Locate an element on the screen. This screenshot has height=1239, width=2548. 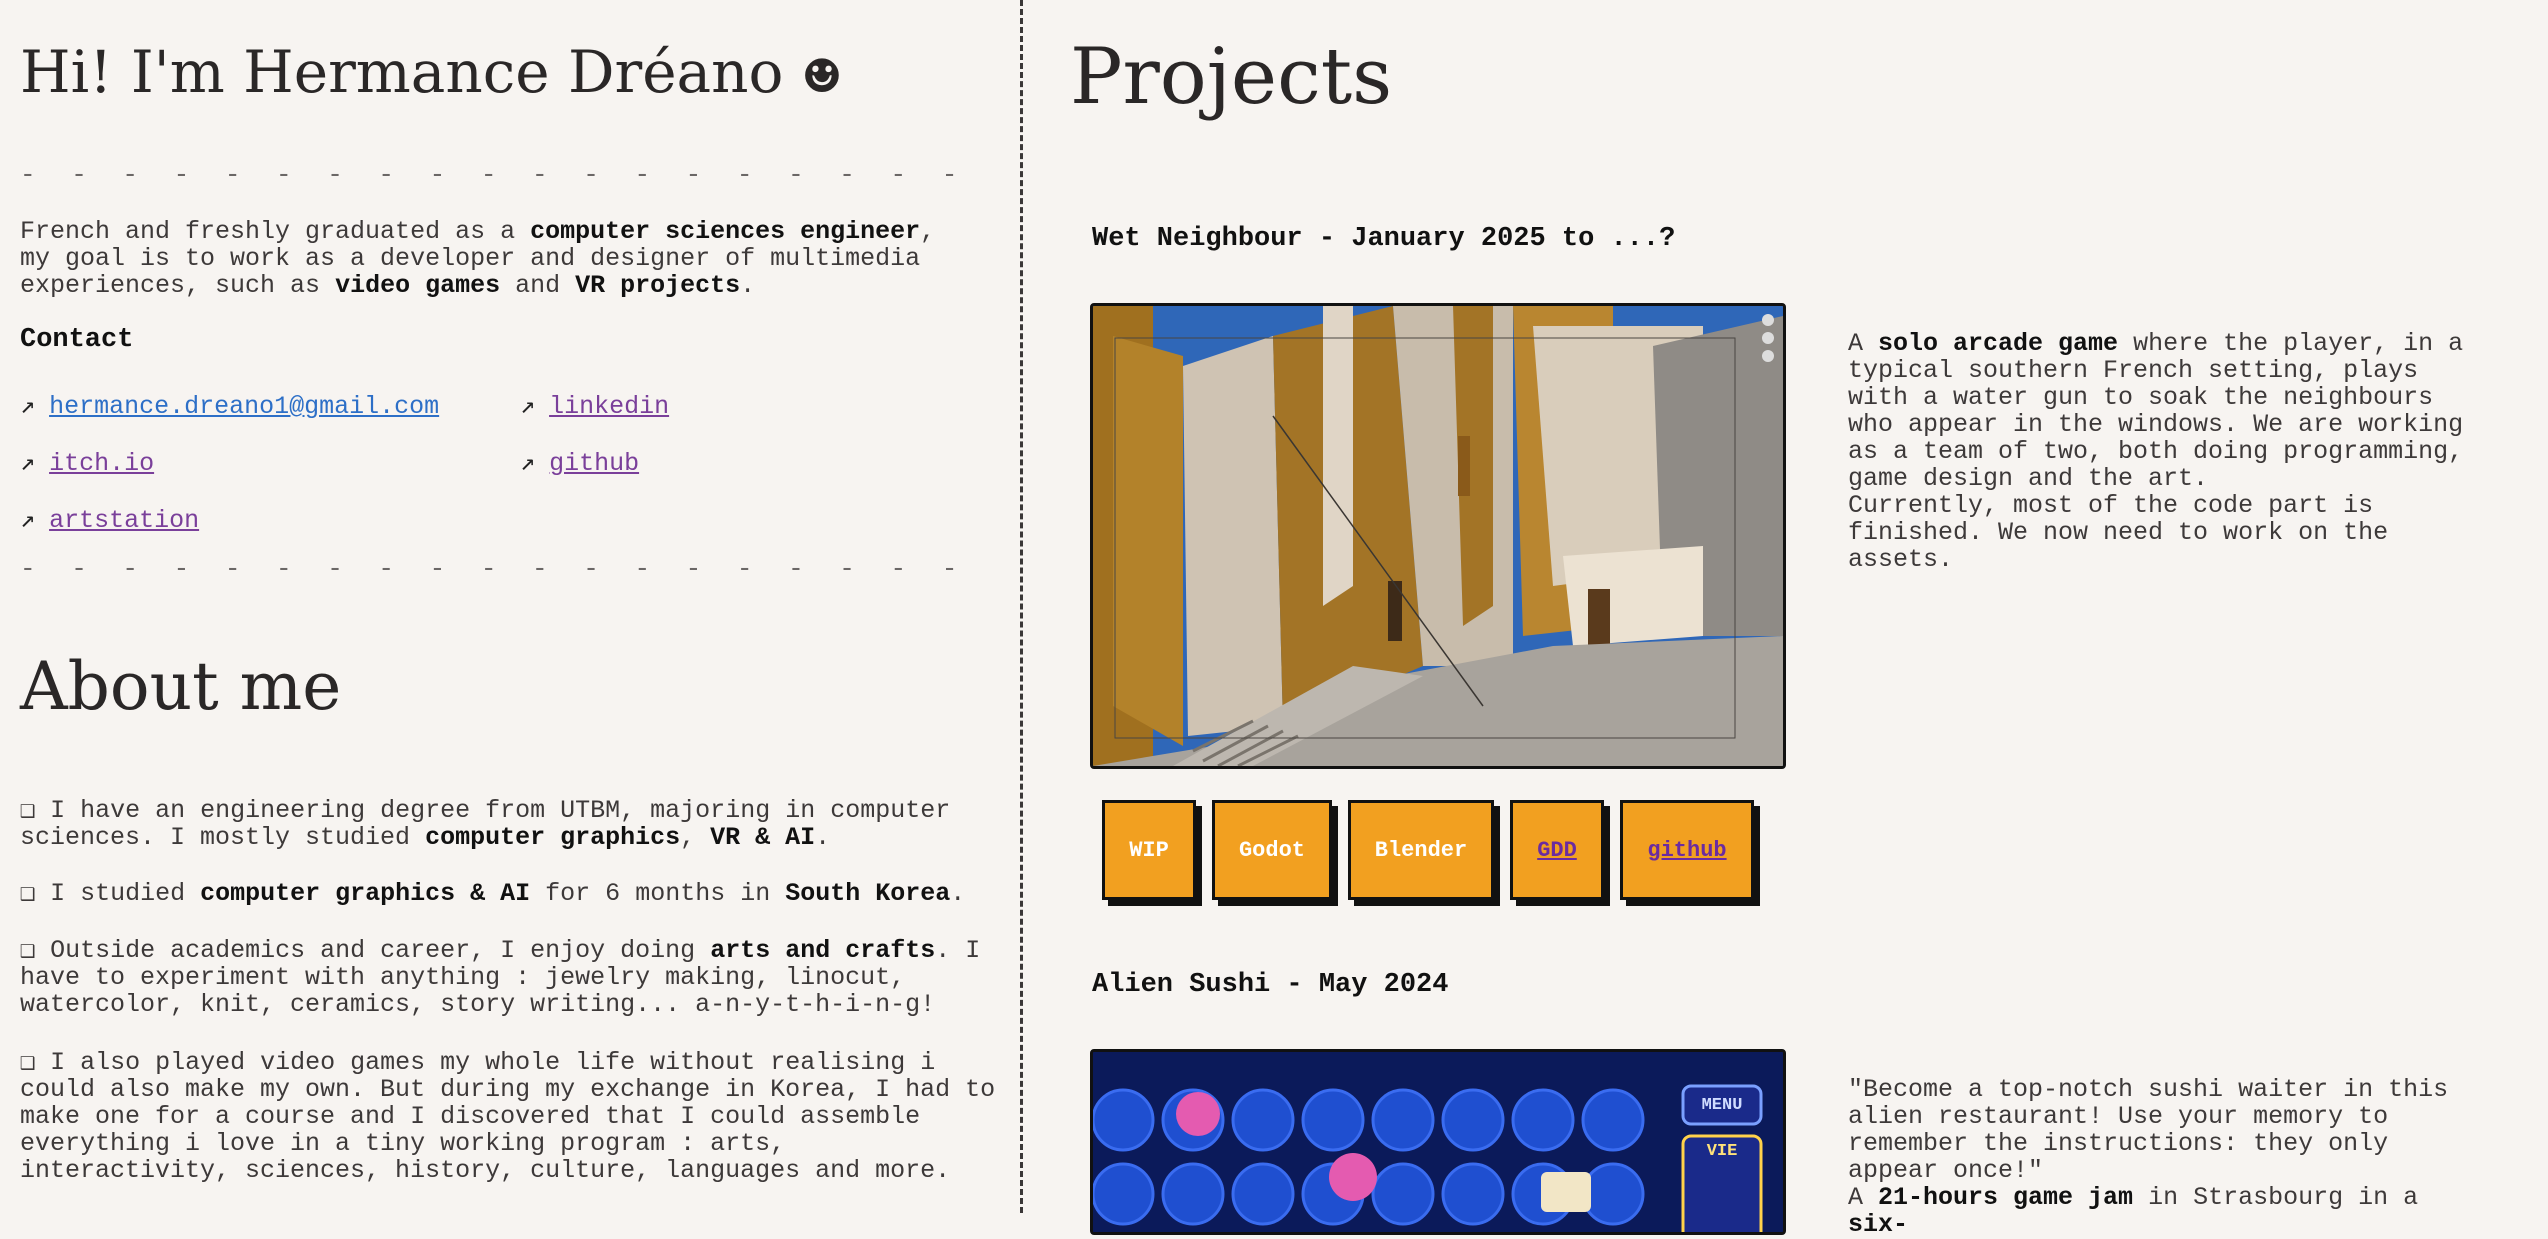
github-link: github is located at coordinates (594, 463).